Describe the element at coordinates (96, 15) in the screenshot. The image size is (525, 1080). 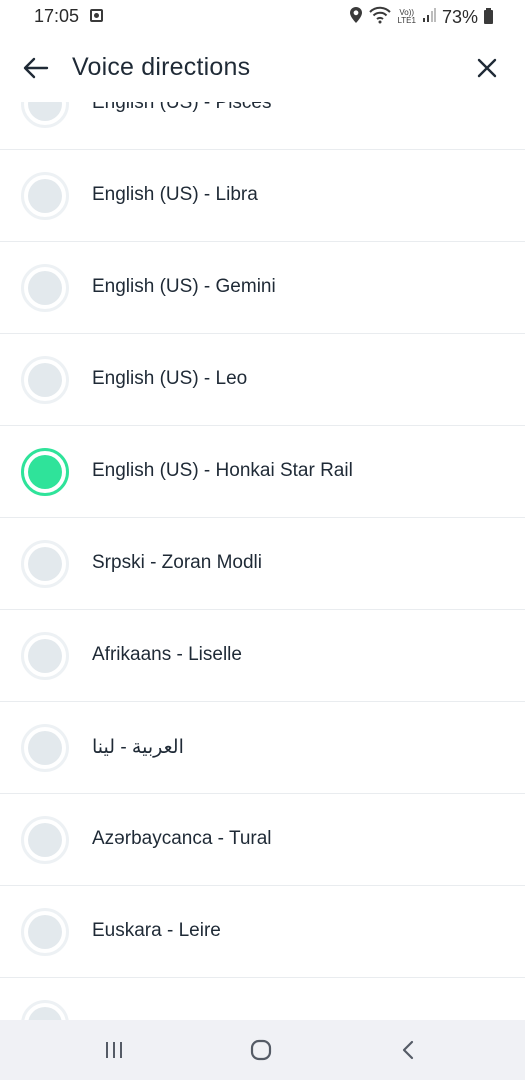
I see `notification-icon` at that location.